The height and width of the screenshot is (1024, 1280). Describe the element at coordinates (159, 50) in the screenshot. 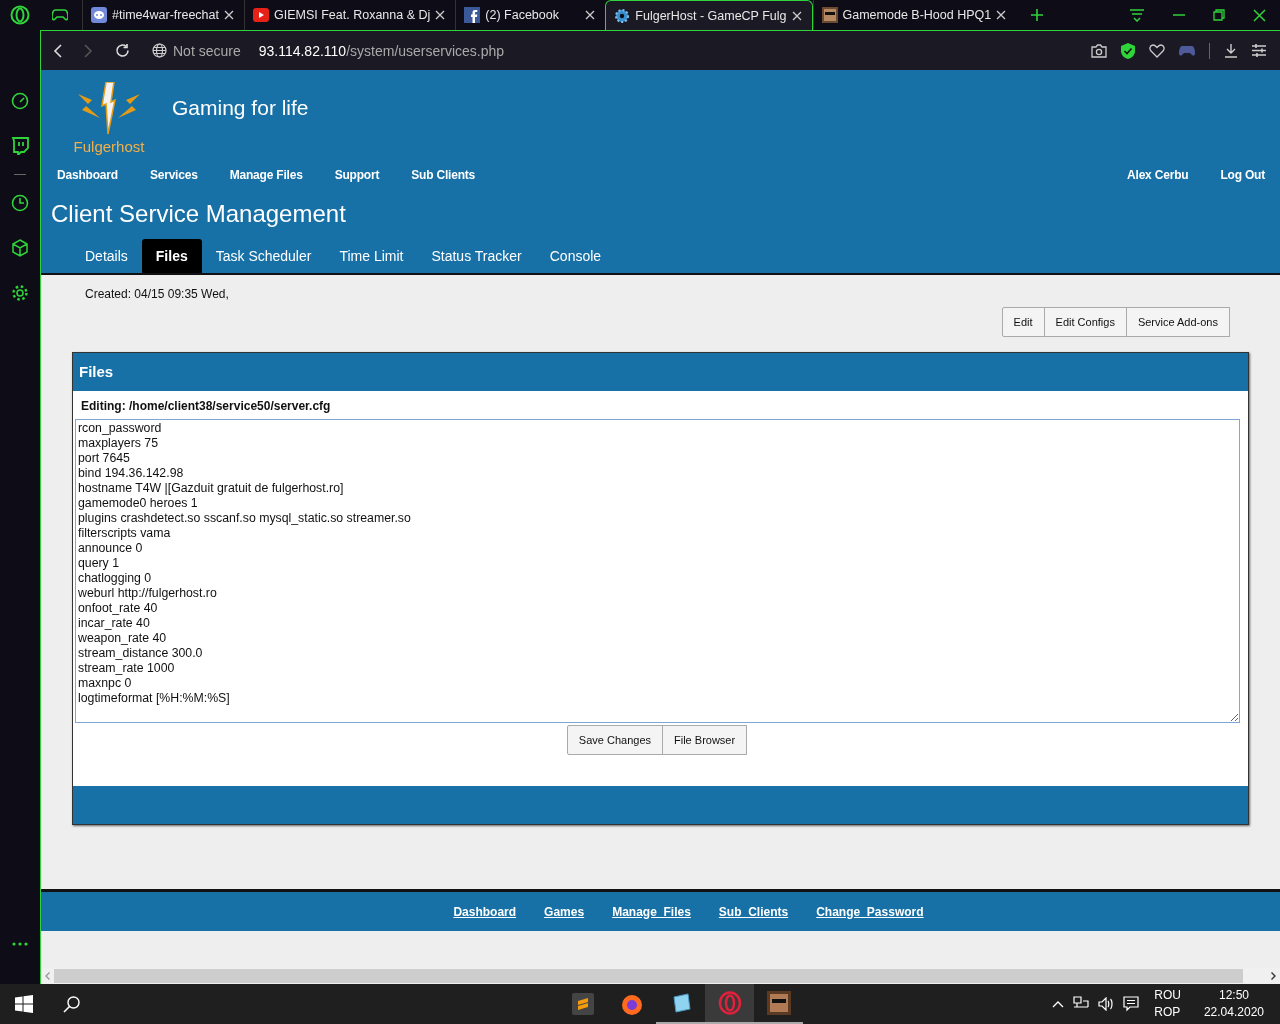

I see `globe-icon` at that location.